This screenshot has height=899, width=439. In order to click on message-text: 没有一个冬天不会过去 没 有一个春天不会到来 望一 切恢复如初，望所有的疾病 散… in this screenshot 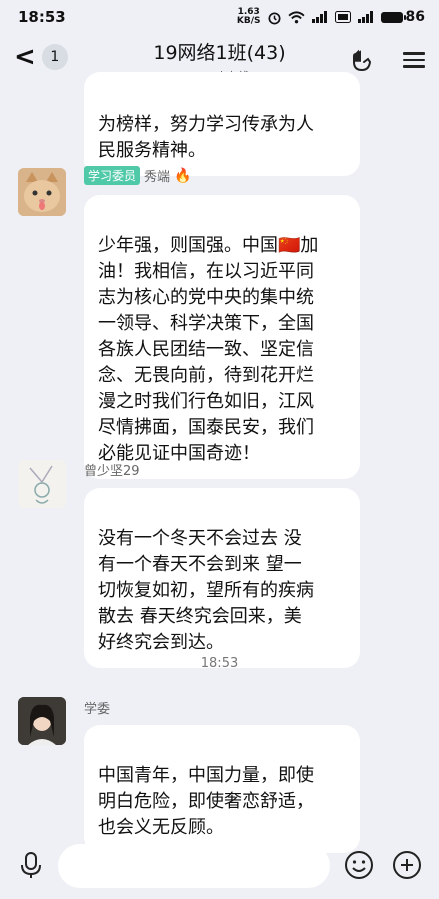, I will do `click(206, 590)`.